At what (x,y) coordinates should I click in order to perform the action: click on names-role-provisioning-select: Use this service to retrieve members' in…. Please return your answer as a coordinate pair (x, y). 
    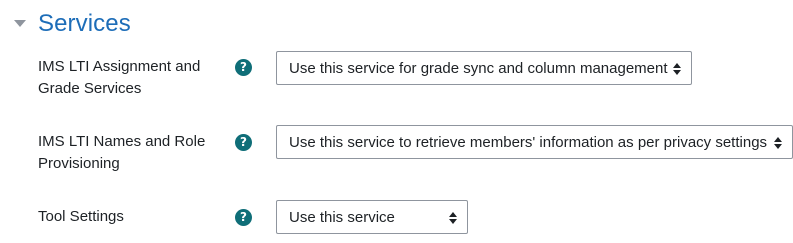
    Looking at the image, I should click on (534, 142).